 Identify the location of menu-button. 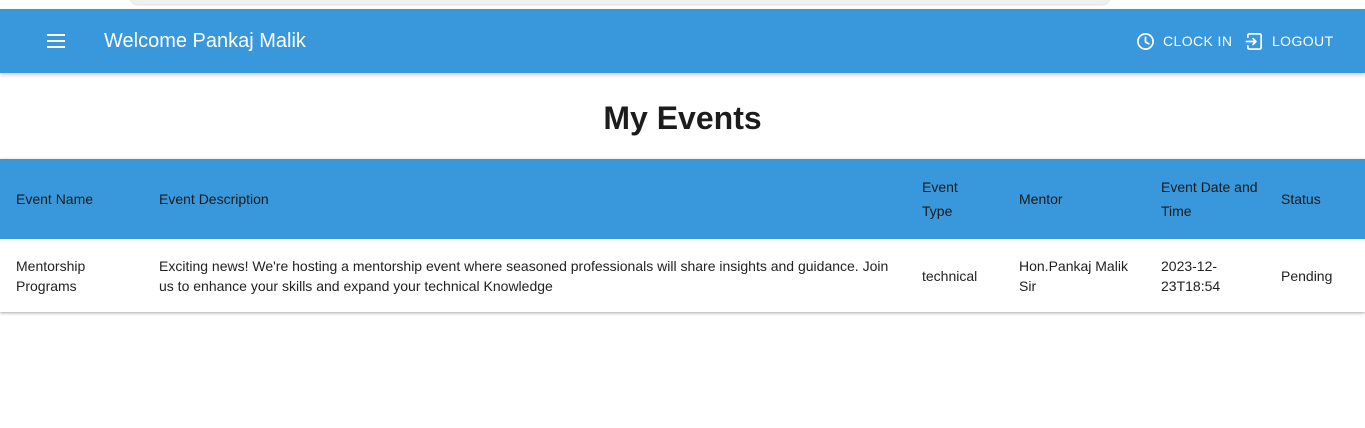
(56, 41).